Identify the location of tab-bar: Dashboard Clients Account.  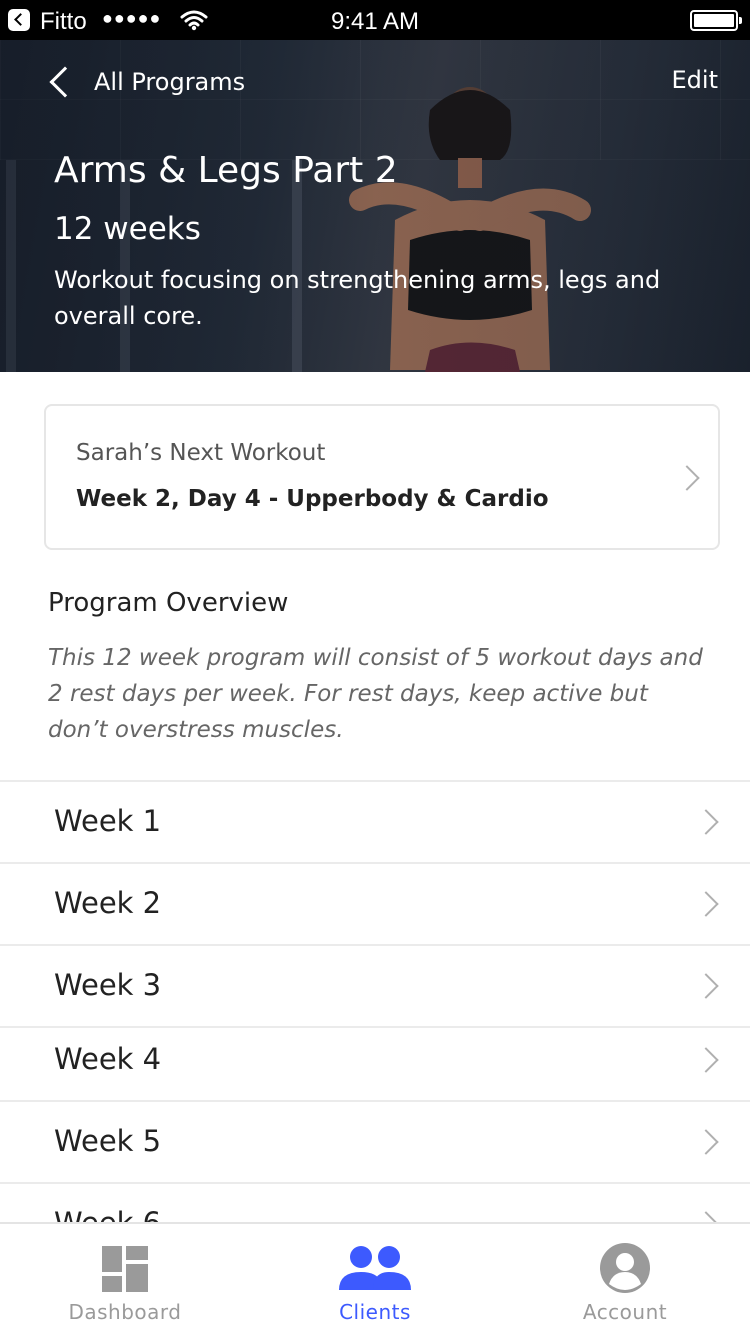
(375, 1278).